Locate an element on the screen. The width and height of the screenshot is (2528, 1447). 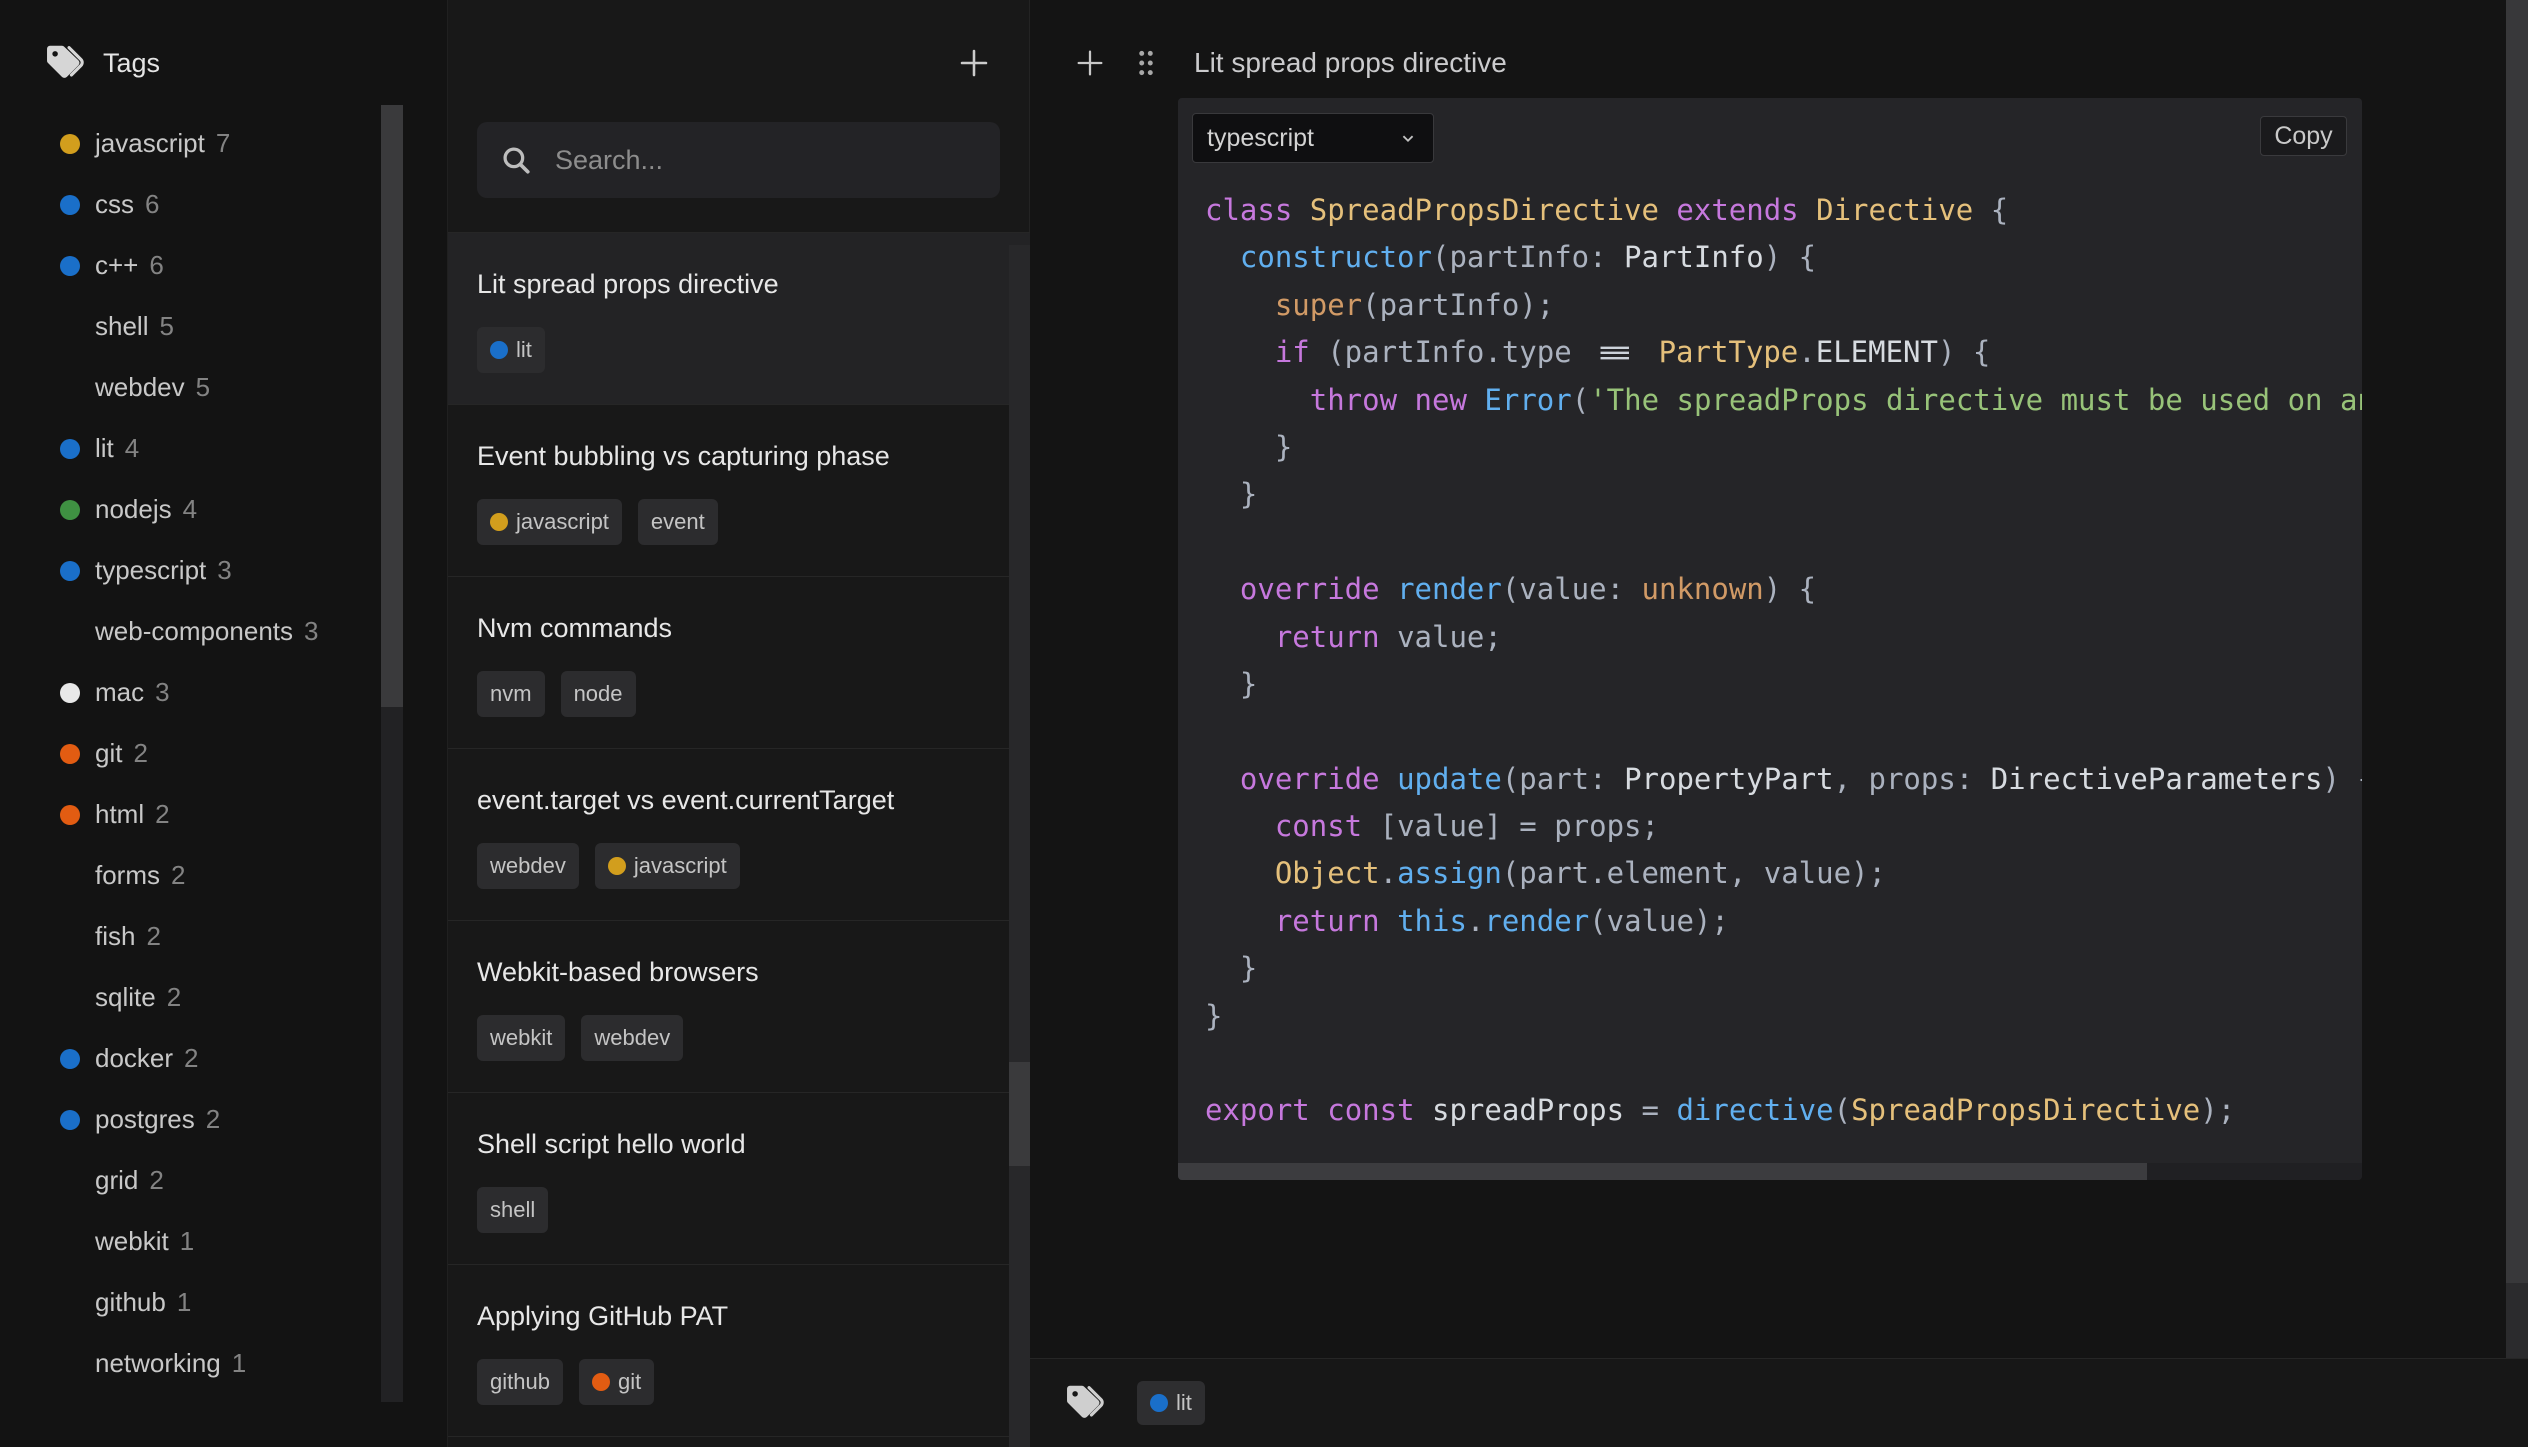
sidebar-tag-item: shell 5 is located at coordinates (190, 326).